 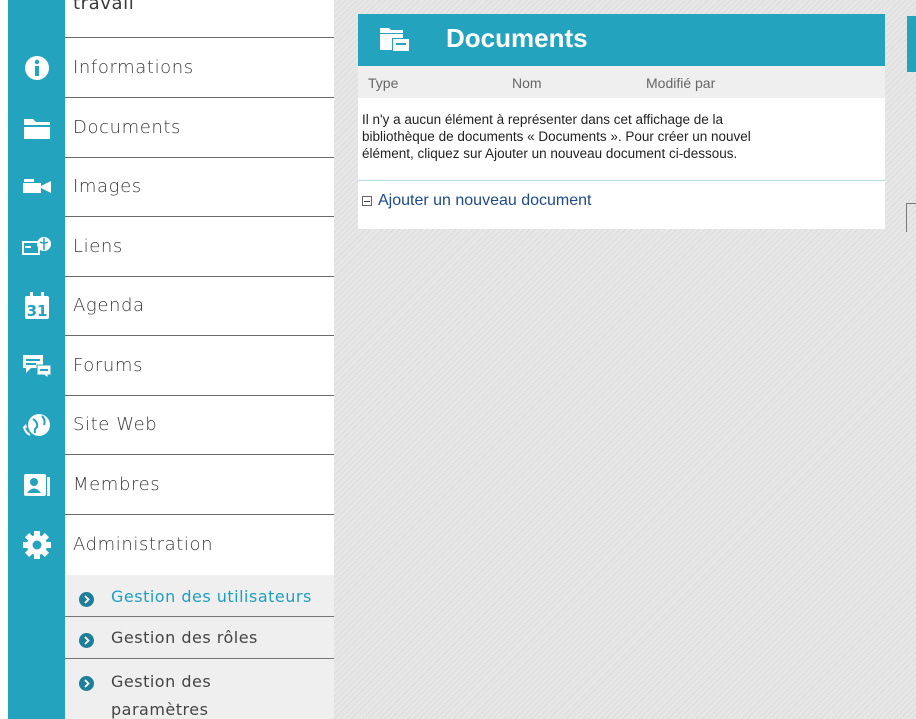 What do you see at coordinates (171, 485) in the screenshot?
I see `sidebar-item-membres: Membres` at bounding box center [171, 485].